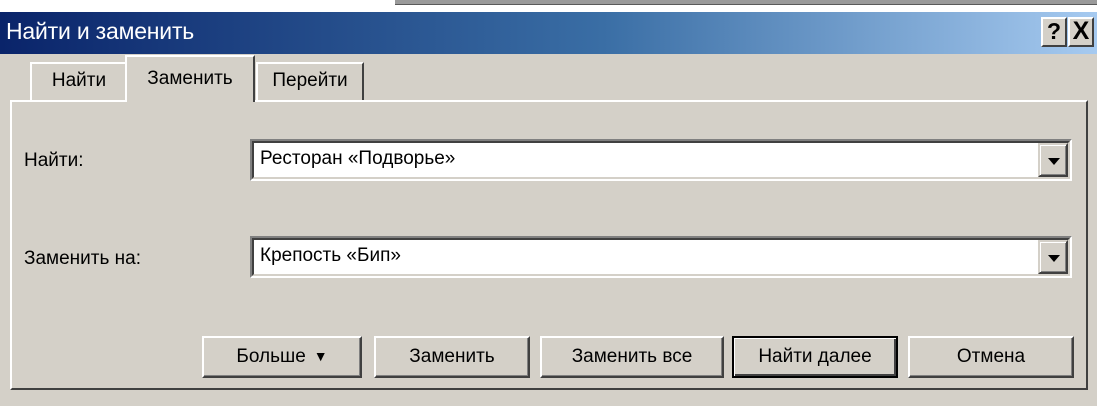 This screenshot has height=406, width=1097. What do you see at coordinates (1054, 32) in the screenshot?
I see `help-button: ?` at bounding box center [1054, 32].